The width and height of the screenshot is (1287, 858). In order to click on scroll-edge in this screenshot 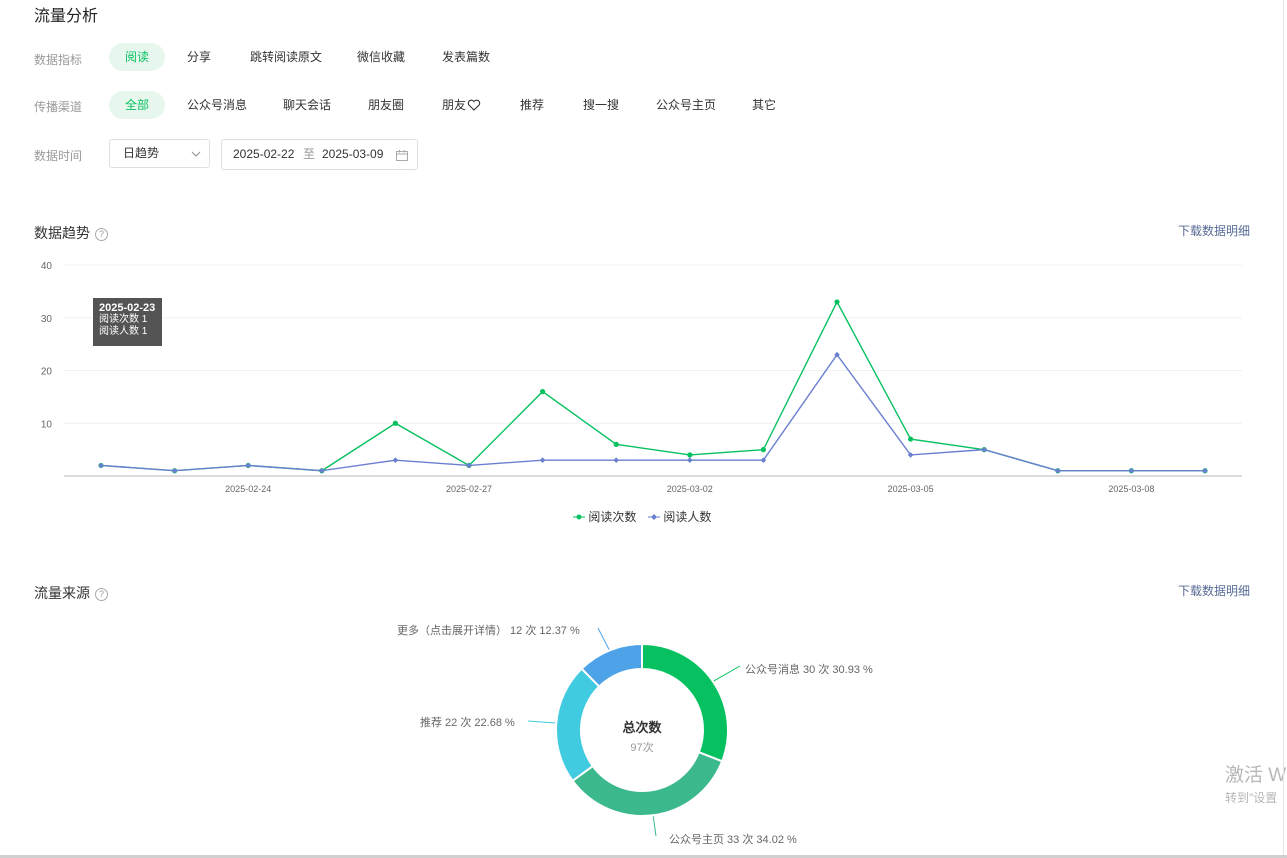, I will do `click(1283, 427)`.